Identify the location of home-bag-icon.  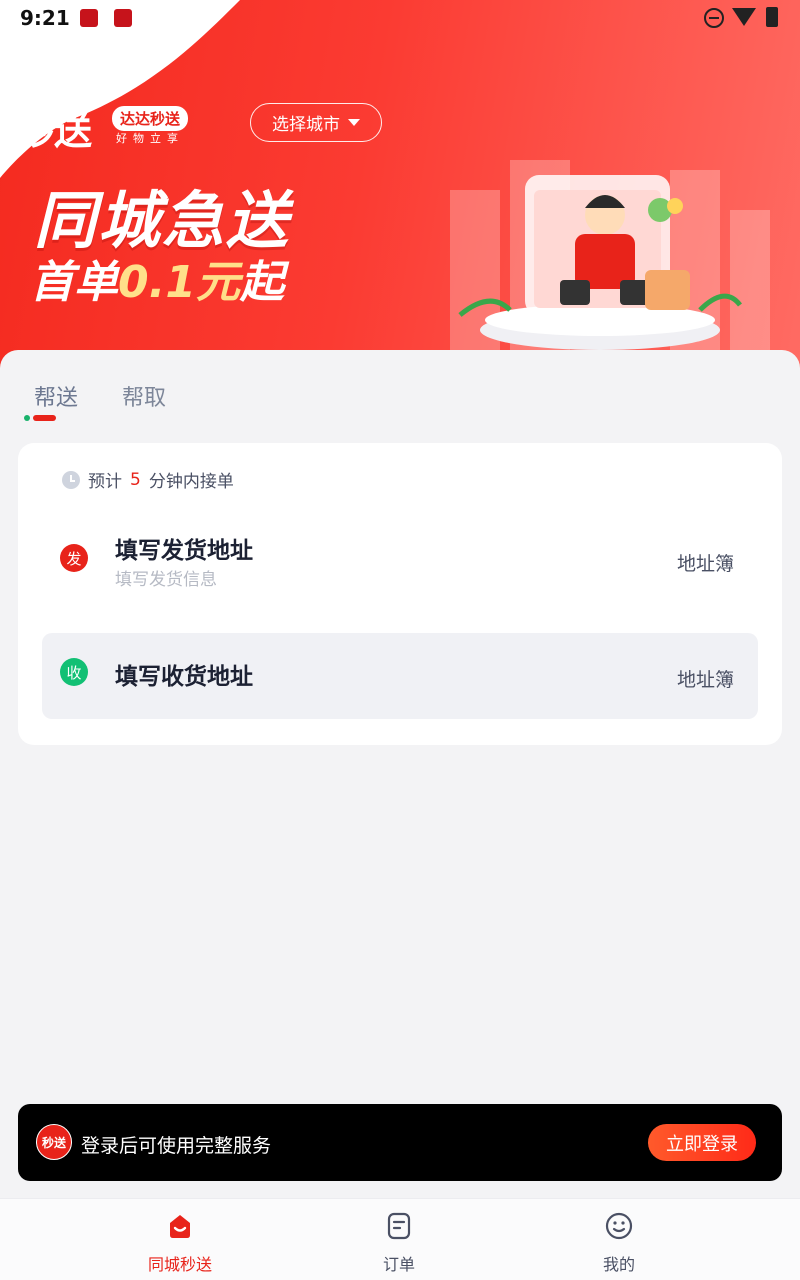
(180, 1226).